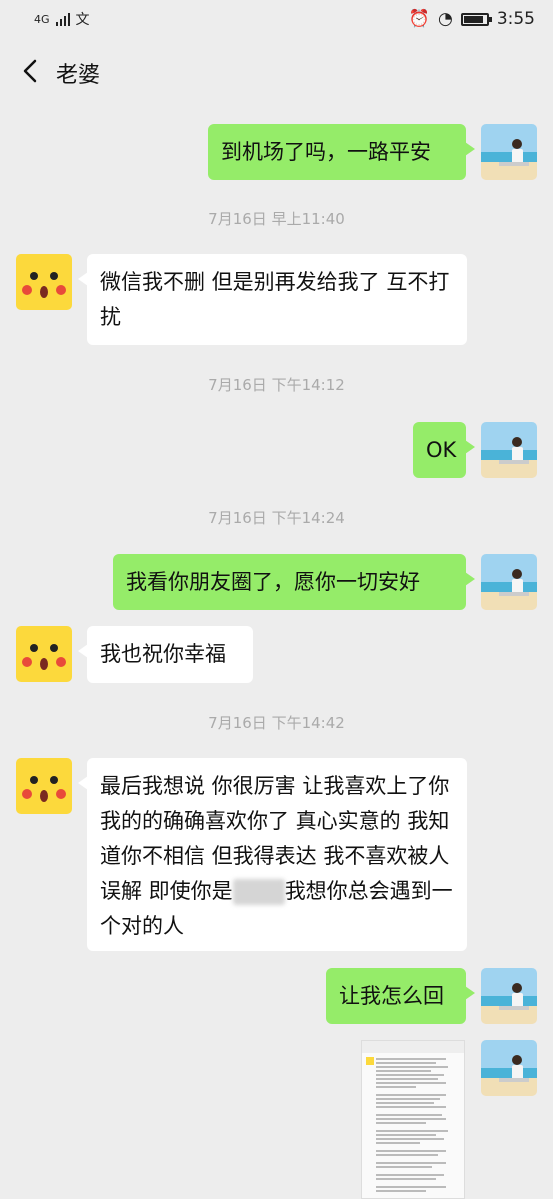 This screenshot has height=1199, width=553. I want to click on wechat-notification-icon: 文, so click(82, 20).